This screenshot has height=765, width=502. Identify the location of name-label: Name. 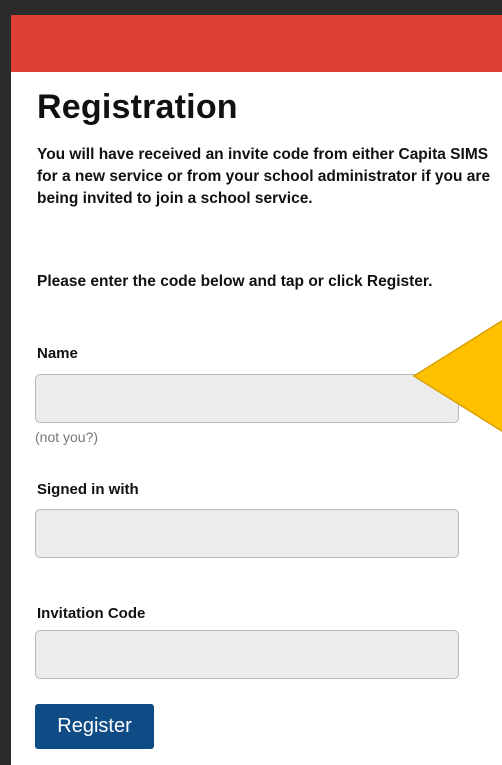
(57, 353).